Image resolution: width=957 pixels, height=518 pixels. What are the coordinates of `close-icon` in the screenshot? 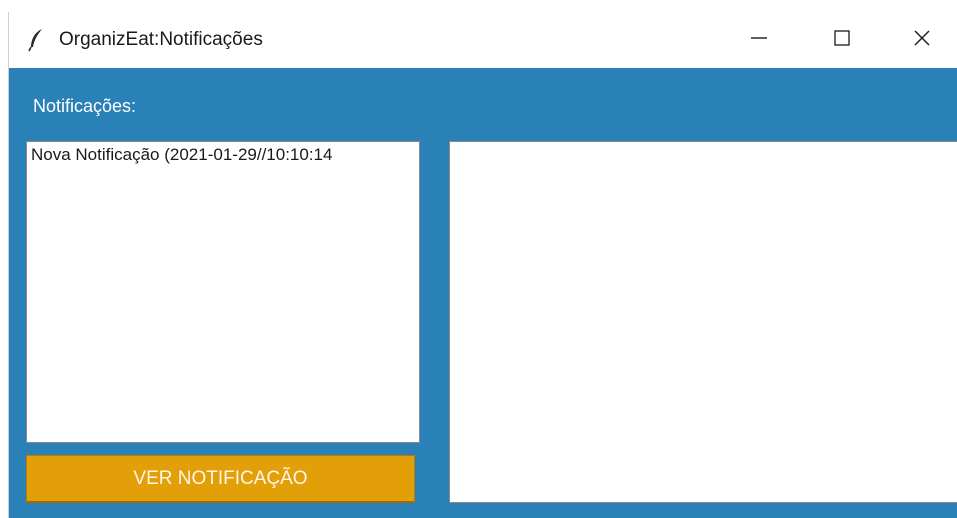 It's located at (922, 40).